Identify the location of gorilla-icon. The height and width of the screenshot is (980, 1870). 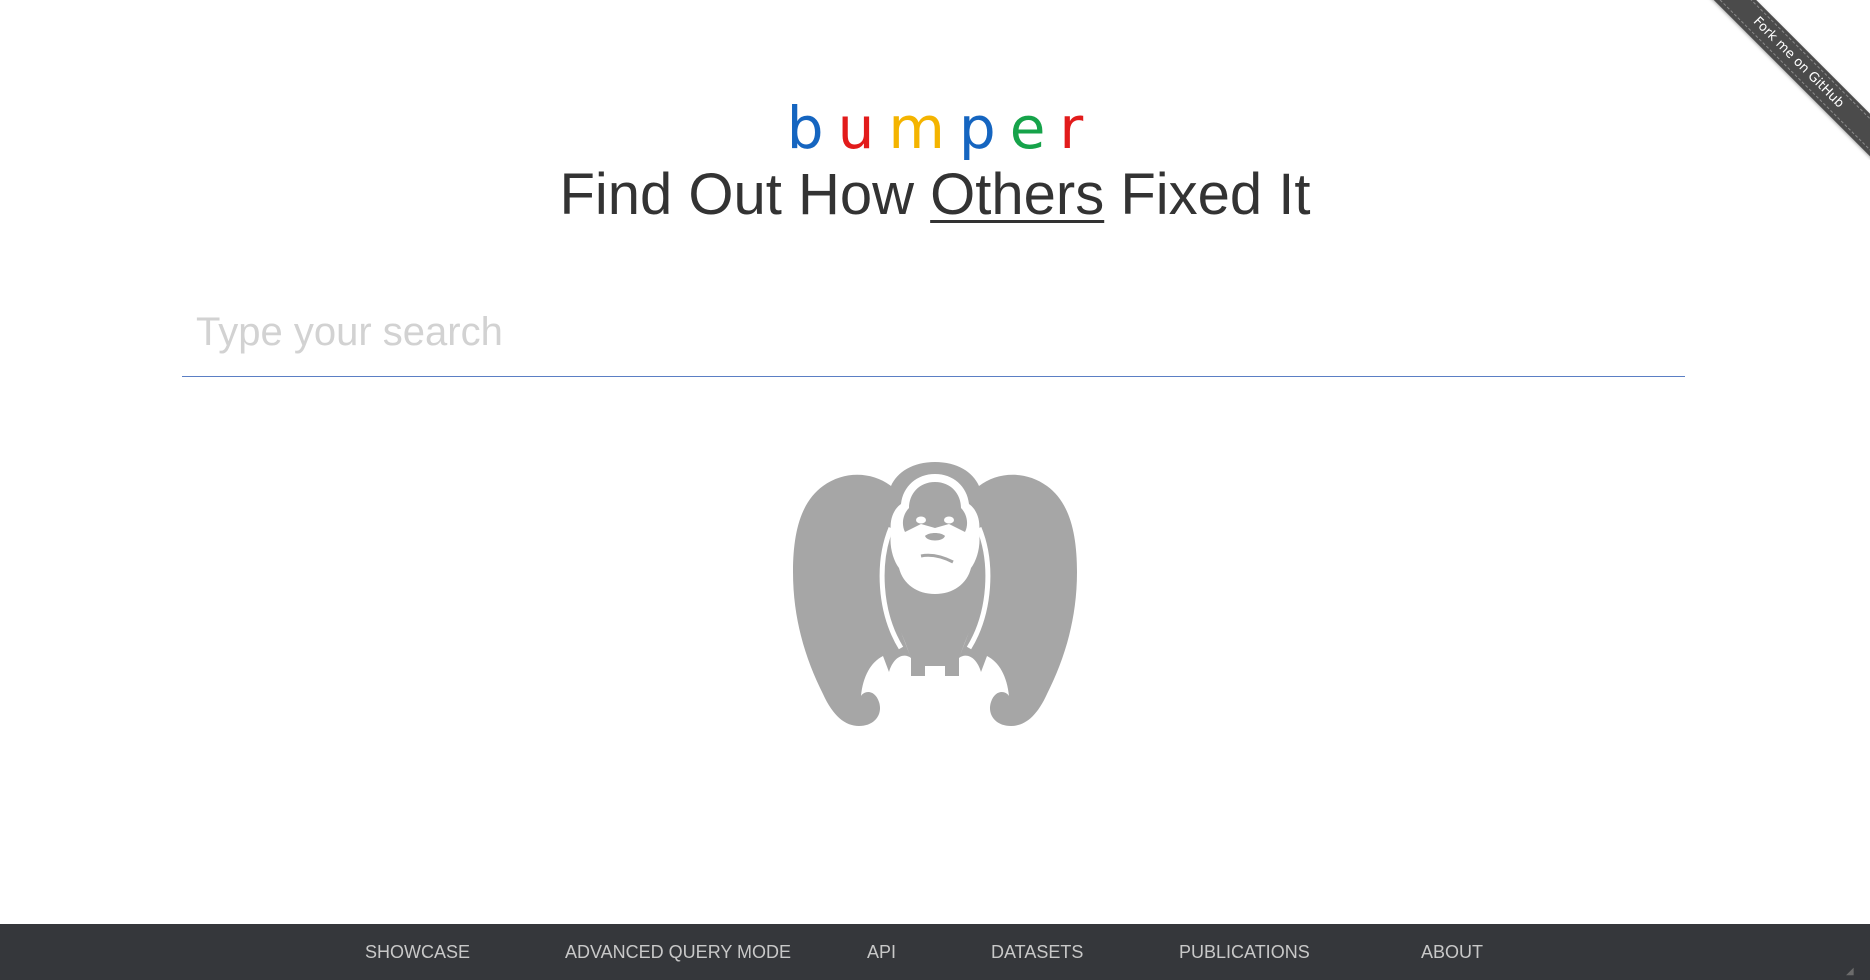
(935, 594).